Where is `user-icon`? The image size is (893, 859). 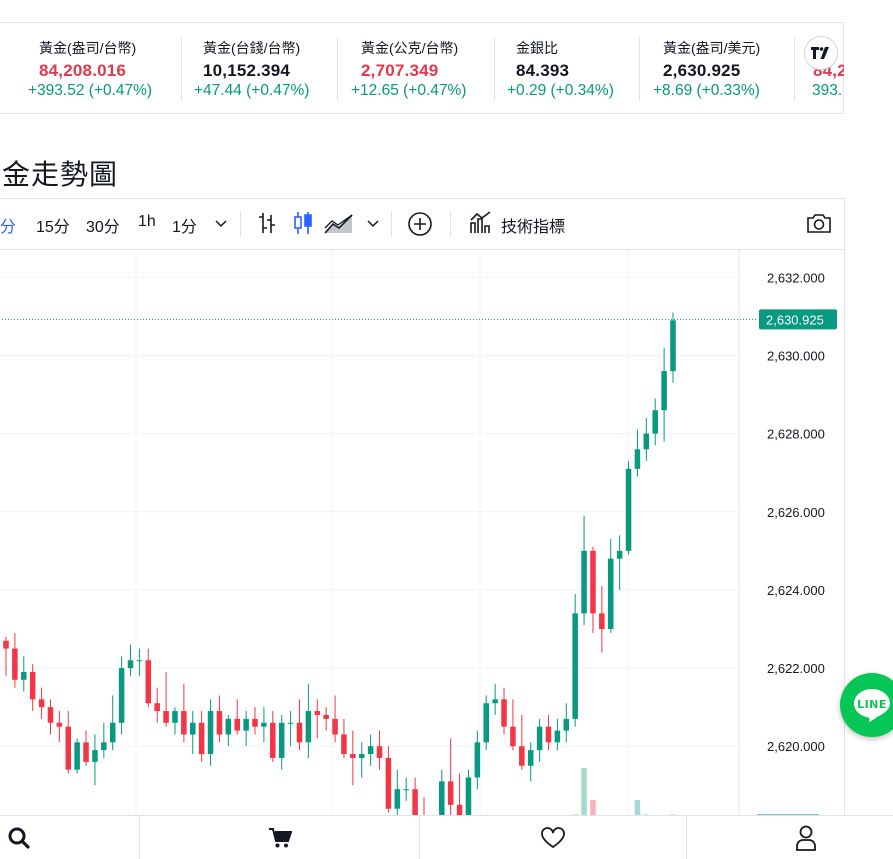 user-icon is located at coordinates (806, 838).